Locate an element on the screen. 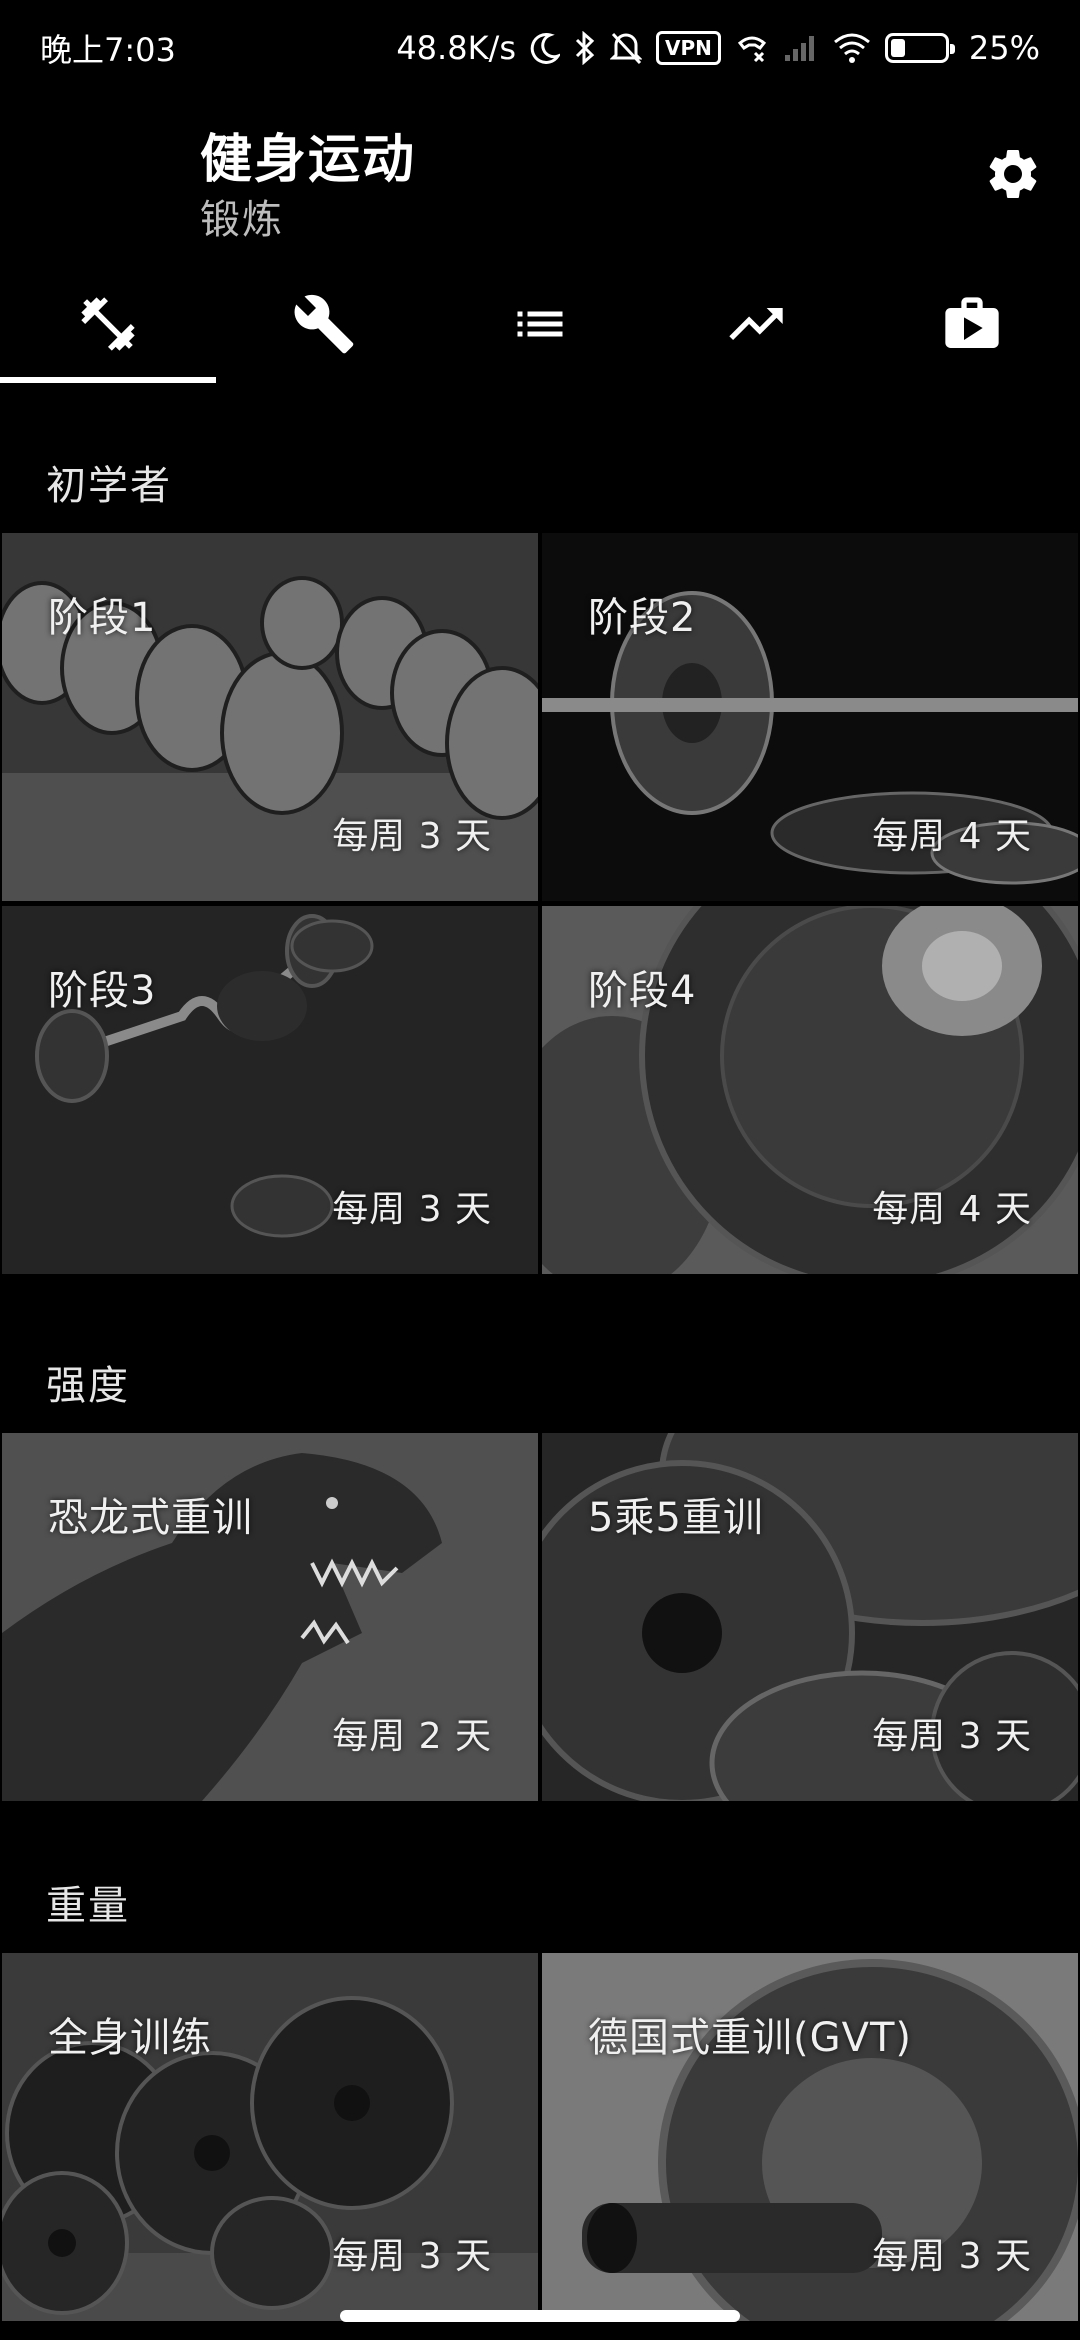  page-title: 健身运动 is located at coordinates (308, 160).